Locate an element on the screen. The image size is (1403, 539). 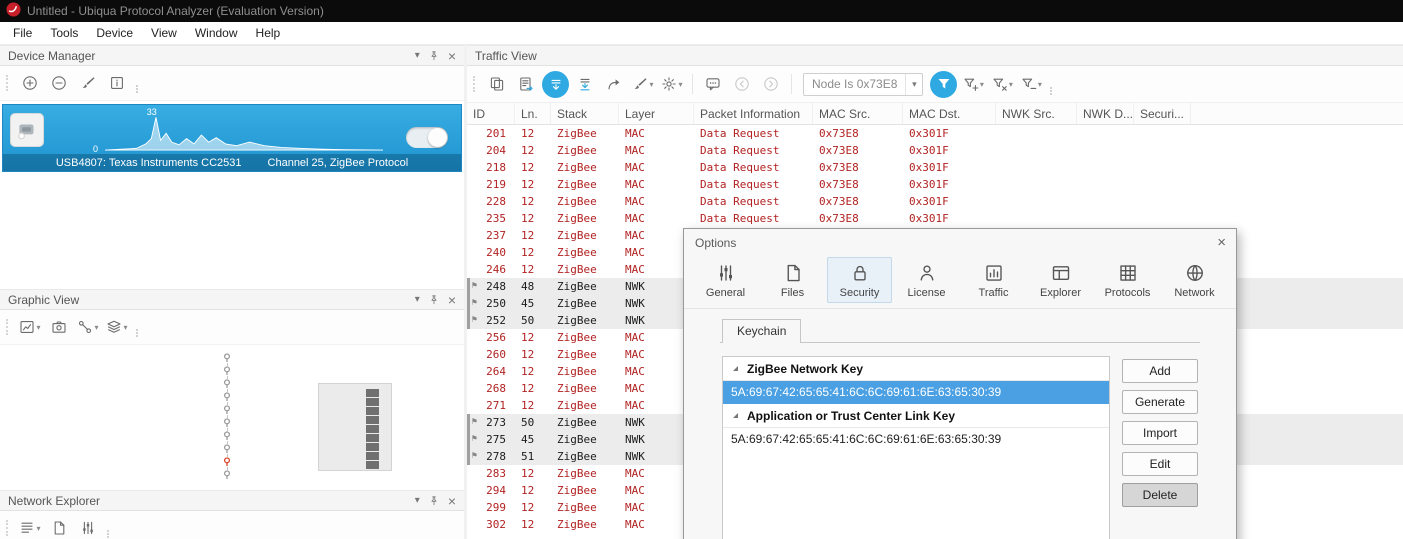
filter-enabled-button is located at coordinates (944, 84).